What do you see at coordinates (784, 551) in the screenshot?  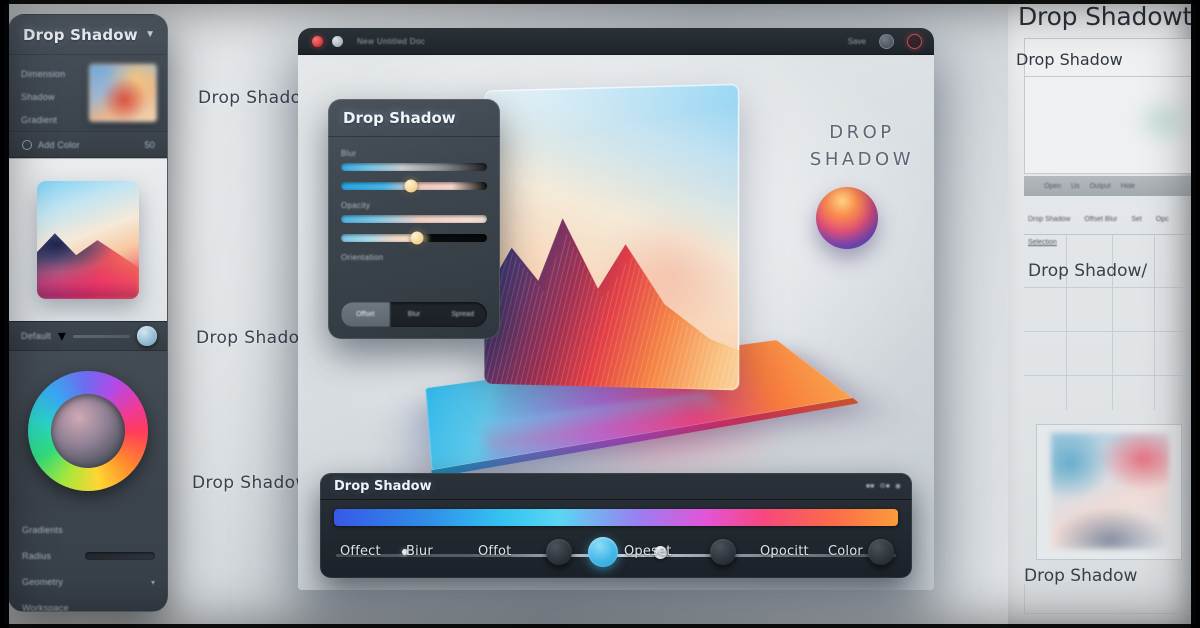 I see `control-label-opocitt: Opocitt` at bounding box center [784, 551].